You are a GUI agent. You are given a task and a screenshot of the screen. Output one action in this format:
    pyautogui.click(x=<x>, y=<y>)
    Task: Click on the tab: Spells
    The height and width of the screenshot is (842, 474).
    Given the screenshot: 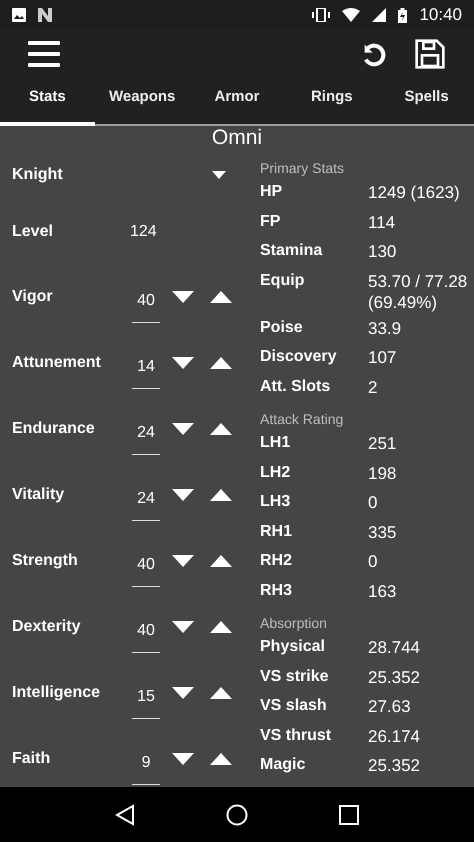 What is the action you would take?
    pyautogui.click(x=426, y=102)
    